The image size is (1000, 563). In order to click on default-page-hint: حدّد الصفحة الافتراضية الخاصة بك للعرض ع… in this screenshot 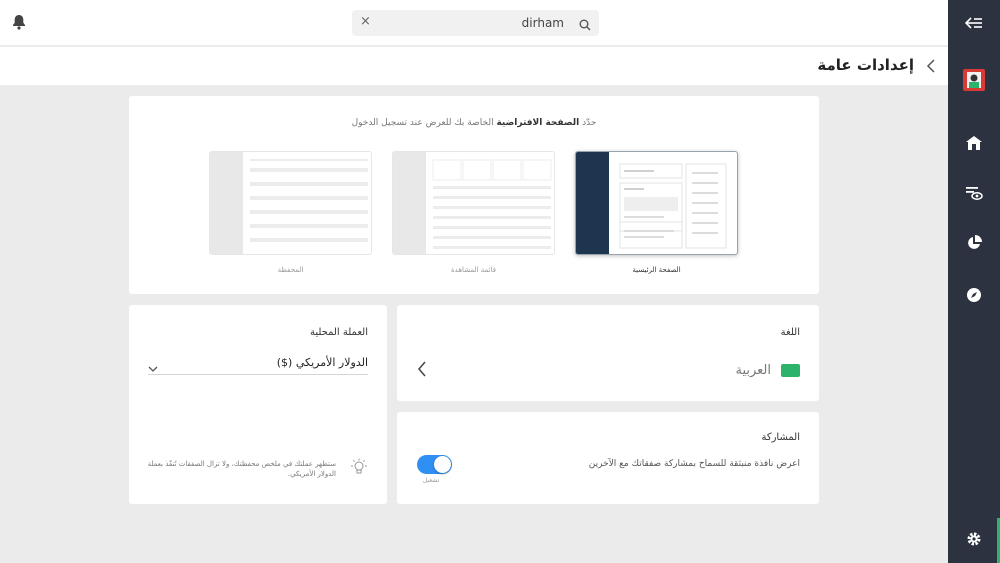, I will do `click(474, 123)`.